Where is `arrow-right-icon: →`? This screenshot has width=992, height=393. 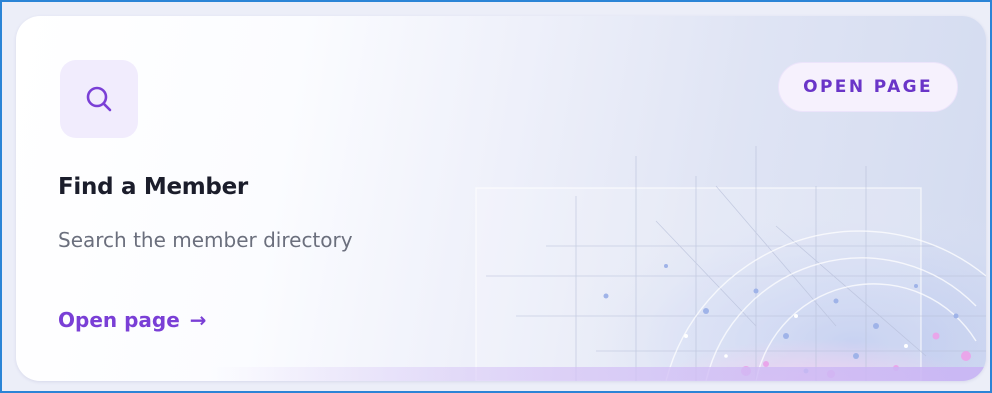
arrow-right-icon: → is located at coordinates (198, 320).